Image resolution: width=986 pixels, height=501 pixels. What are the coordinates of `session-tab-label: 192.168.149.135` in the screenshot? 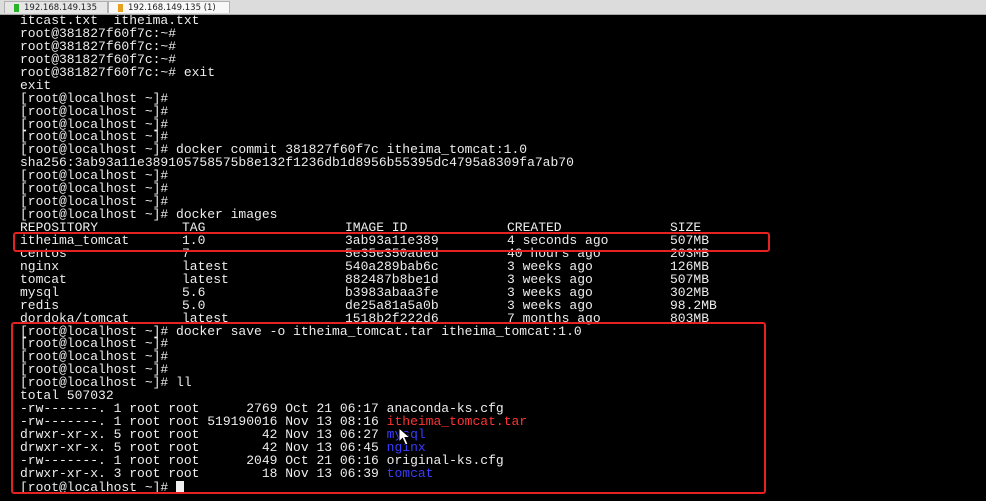 It's located at (61, 8).